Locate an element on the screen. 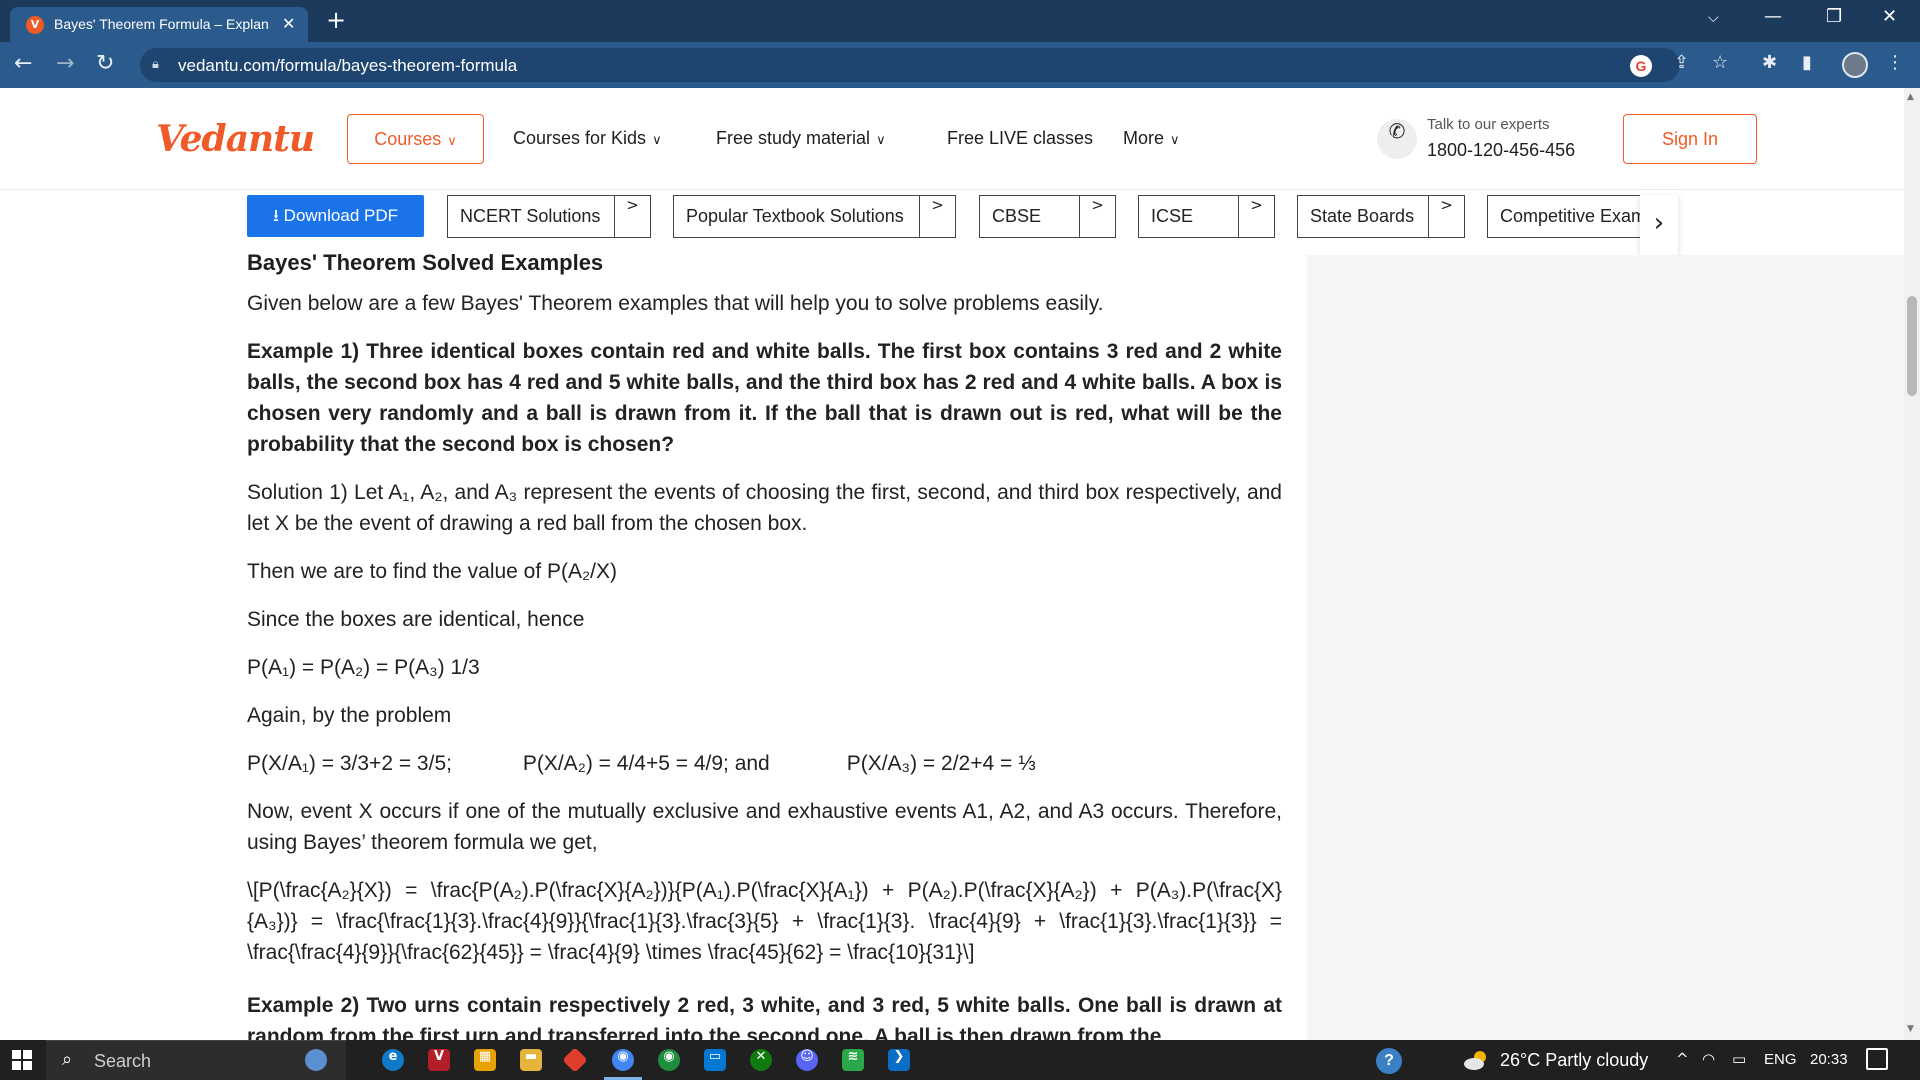  google-icon: G is located at coordinates (1641, 66).